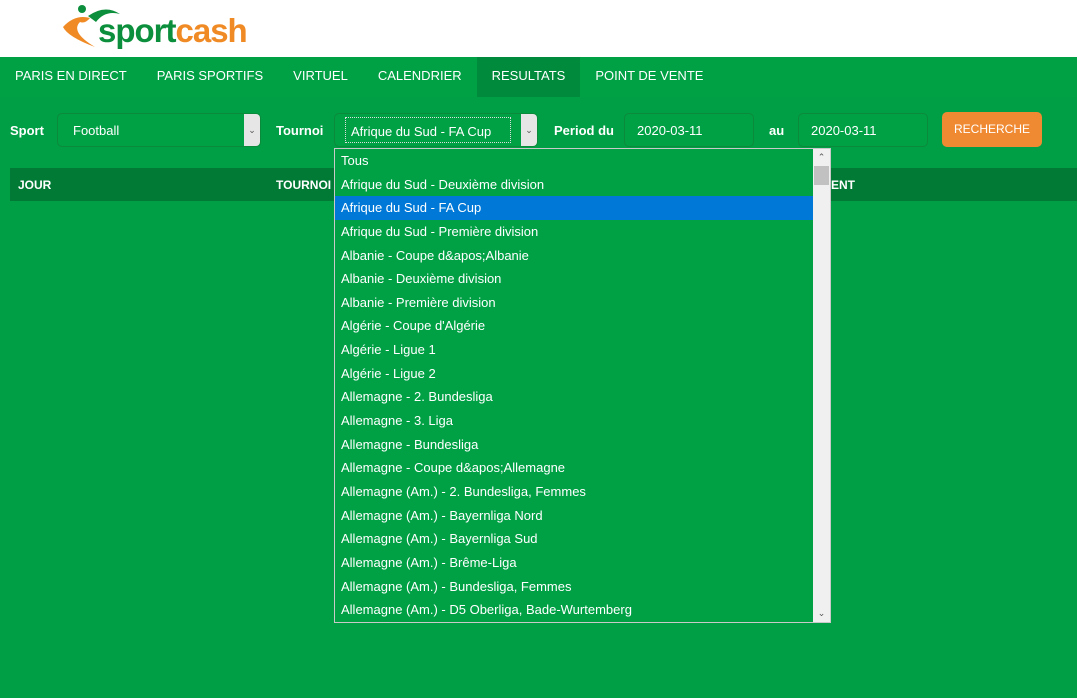 This screenshot has height=698, width=1077. What do you see at coordinates (27, 130) in the screenshot?
I see `sport-label: Sport` at bounding box center [27, 130].